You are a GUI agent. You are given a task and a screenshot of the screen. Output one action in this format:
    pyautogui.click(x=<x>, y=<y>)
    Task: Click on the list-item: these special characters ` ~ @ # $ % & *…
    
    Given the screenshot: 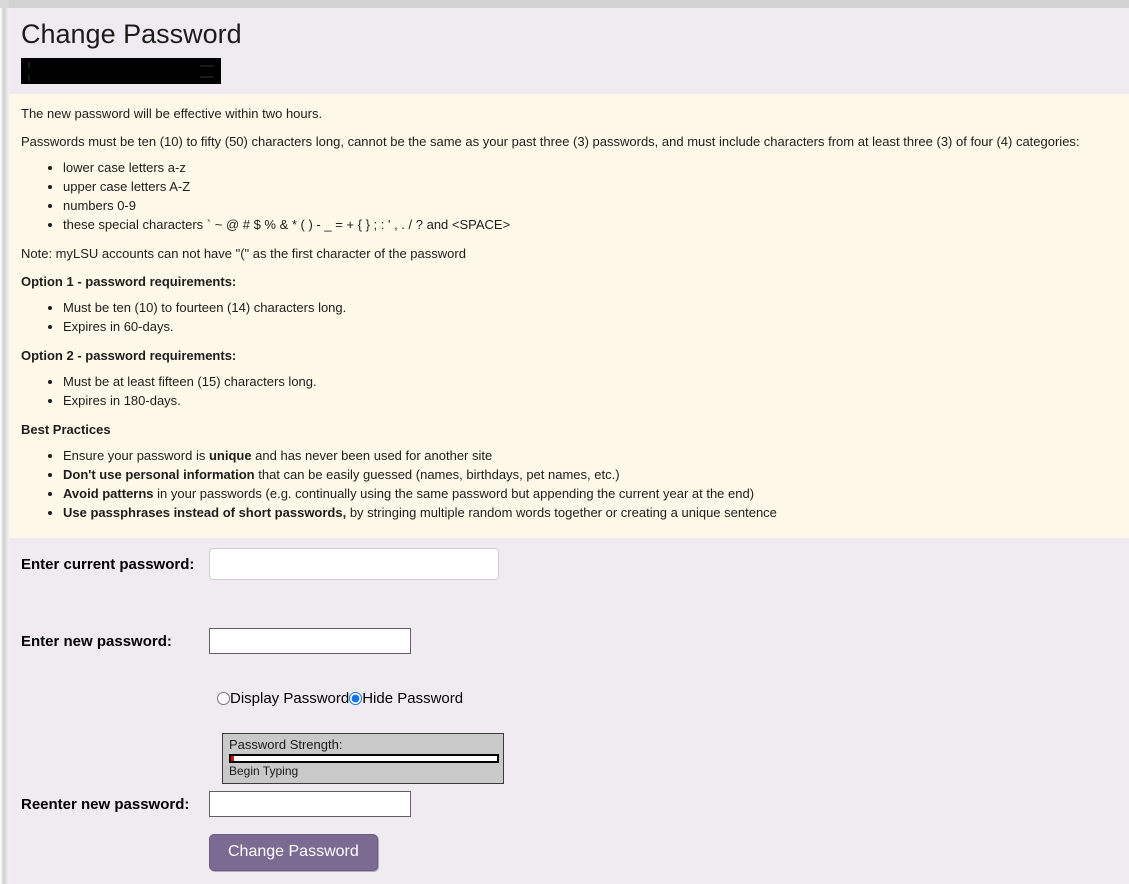 What is the action you would take?
    pyautogui.click(x=592, y=224)
    